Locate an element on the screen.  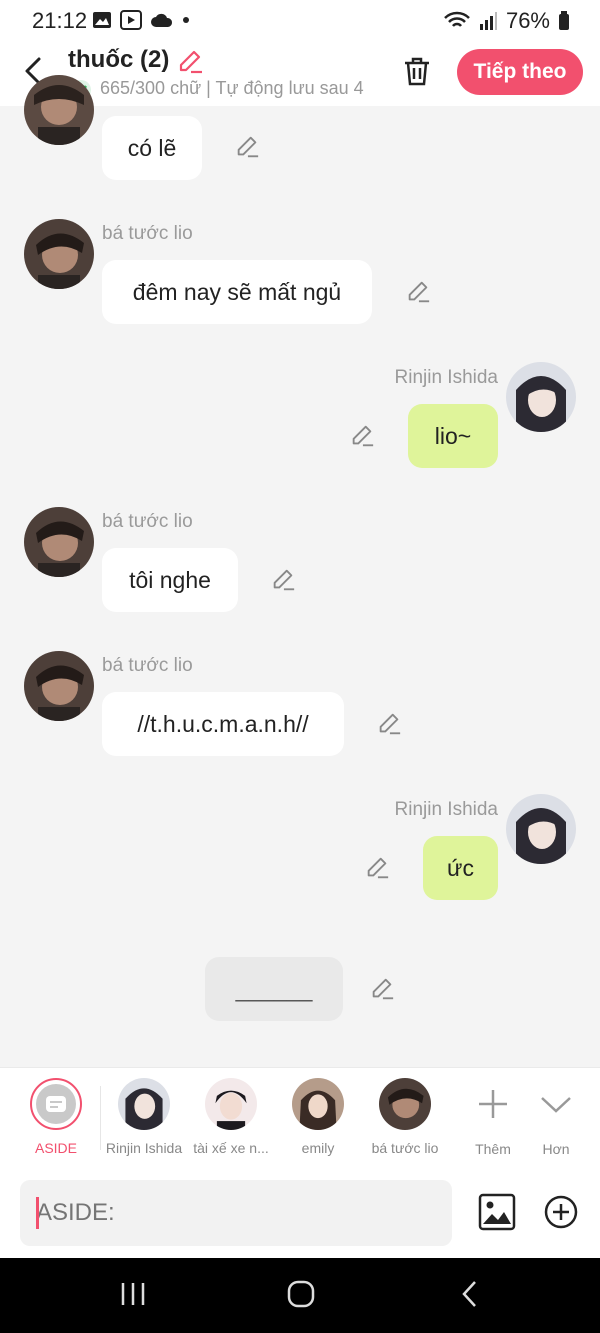
message-bubble-self: lio~ is located at coordinates (453, 436).